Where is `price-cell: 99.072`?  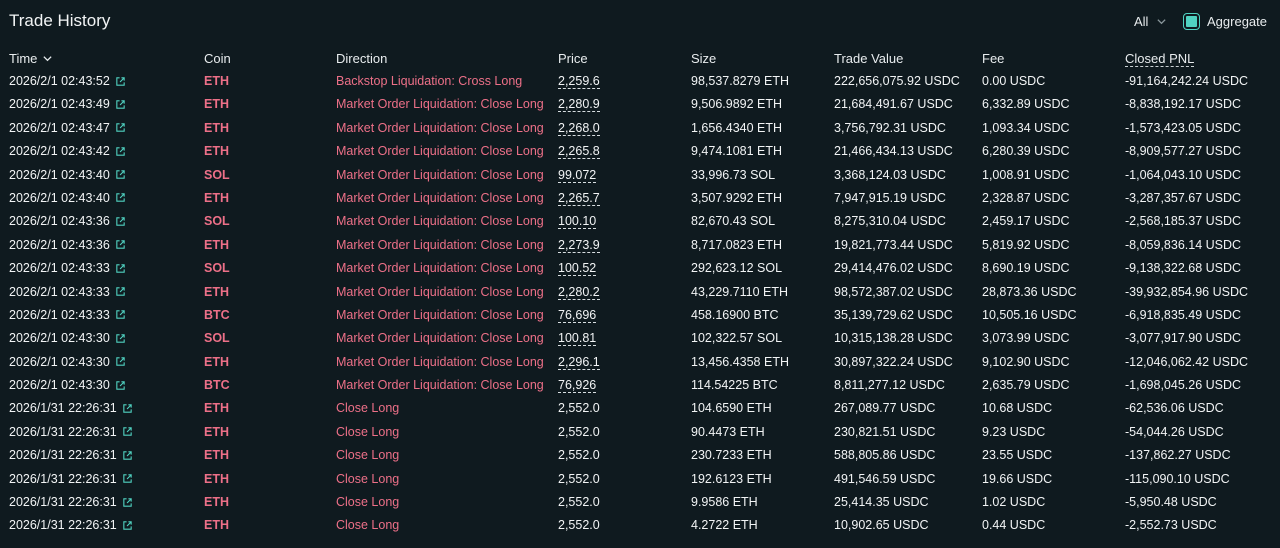 price-cell: 99.072 is located at coordinates (577, 175).